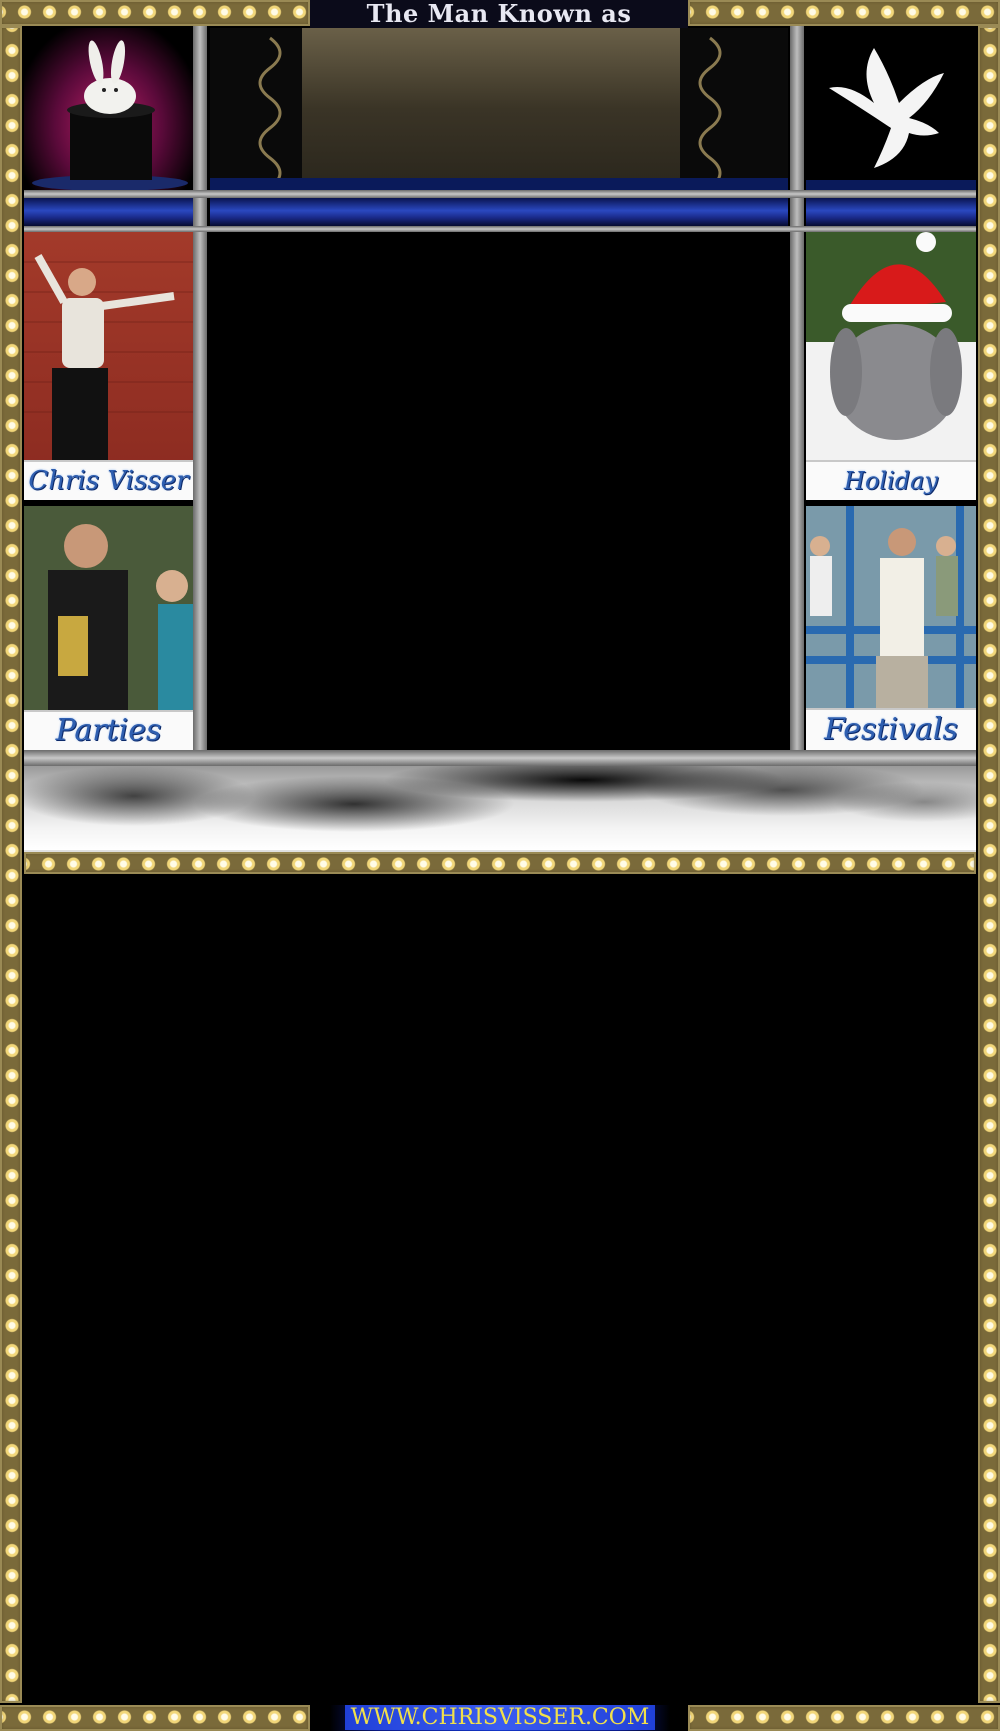 Image resolution: width=1000 pixels, height=1731 pixels. Describe the element at coordinates (500, 863) in the screenshot. I see `marquee-lights-divider` at that location.